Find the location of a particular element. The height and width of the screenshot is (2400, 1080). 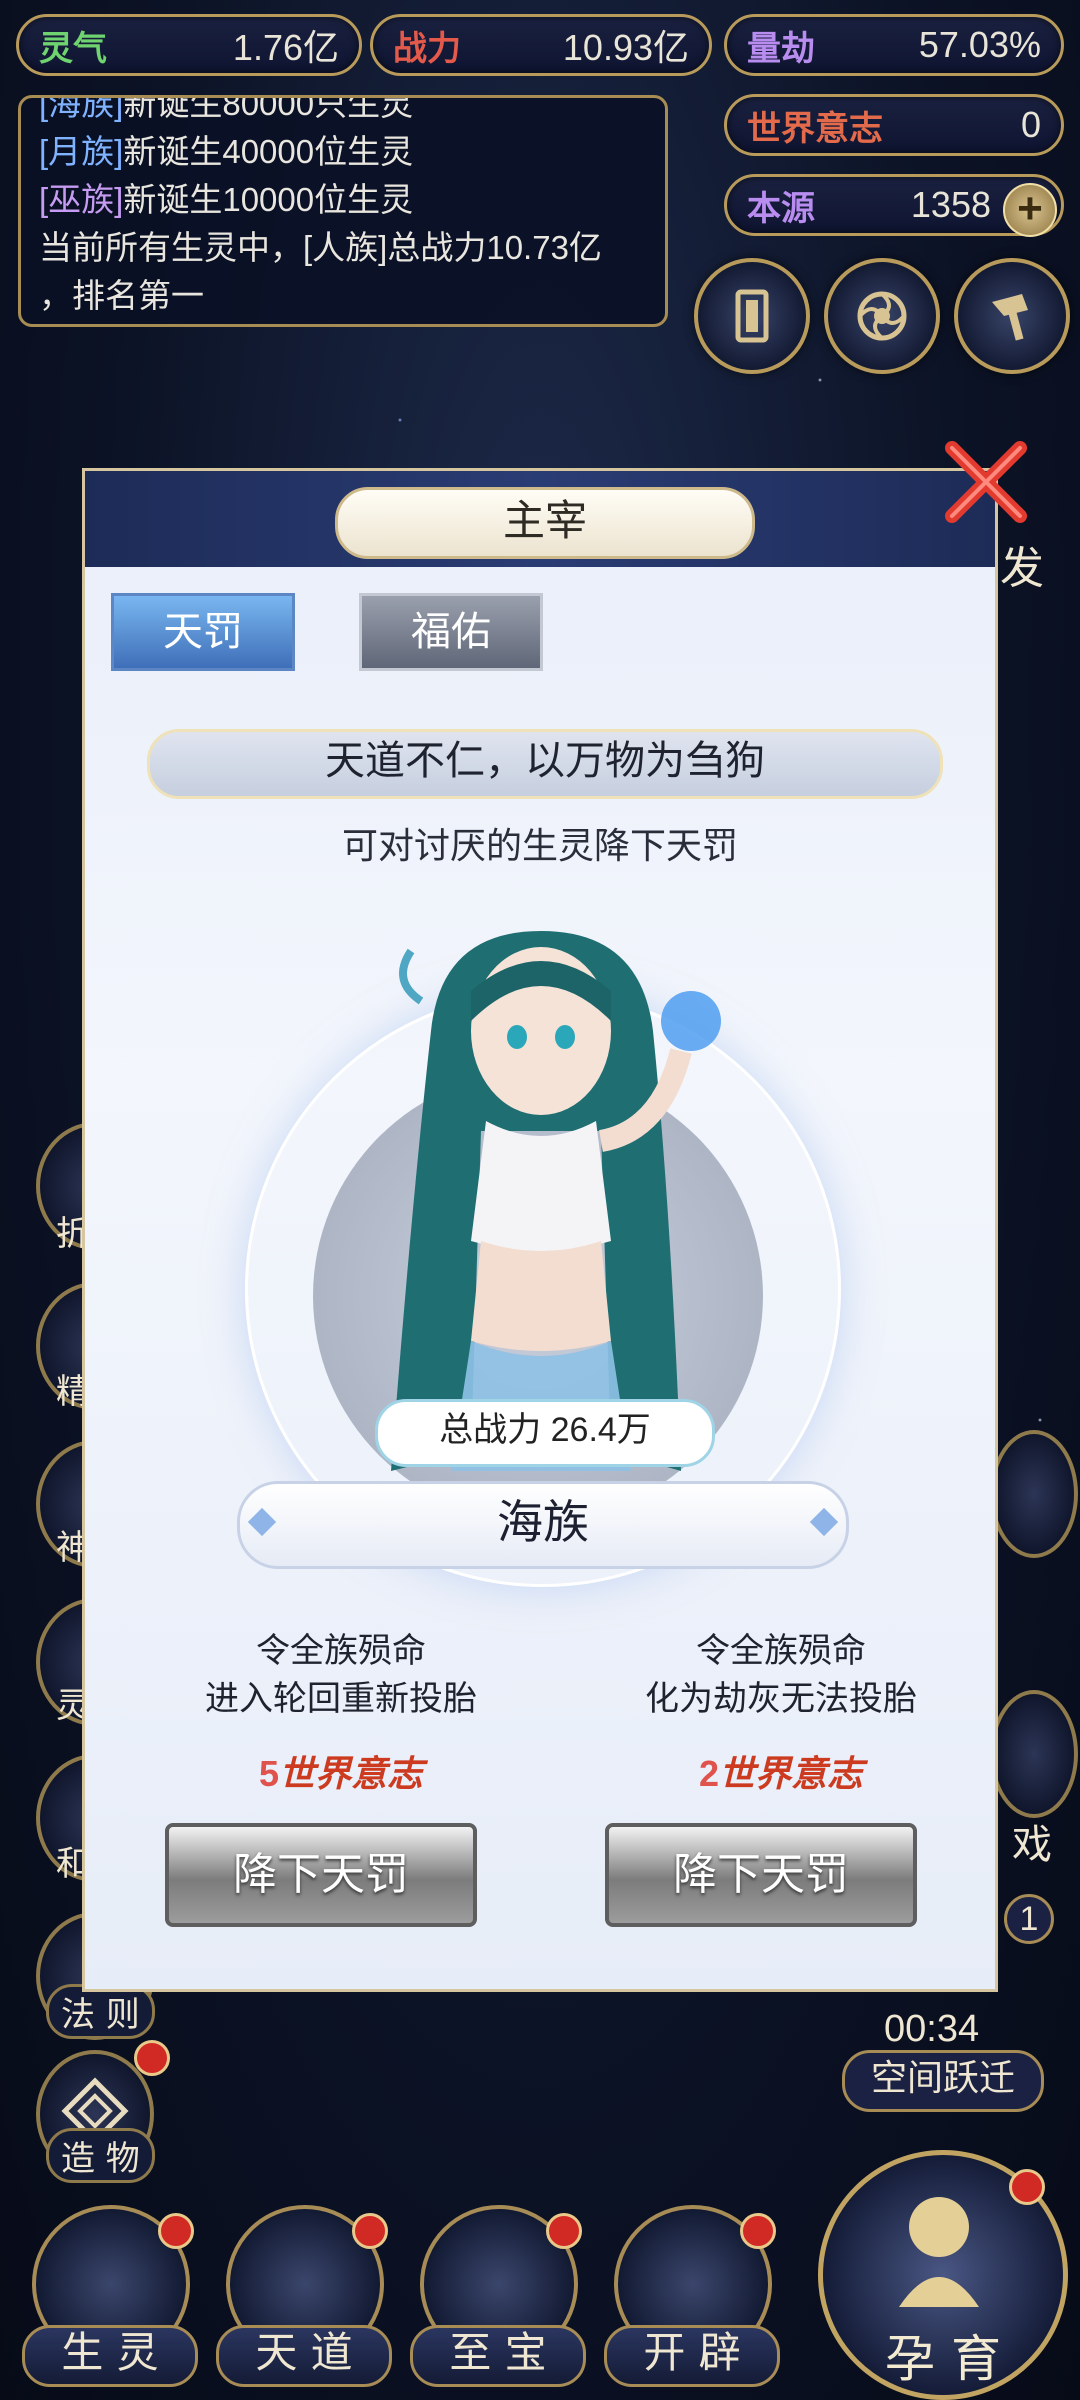

zhanli-value: 10.93亿 is located at coordinates (625, 47).